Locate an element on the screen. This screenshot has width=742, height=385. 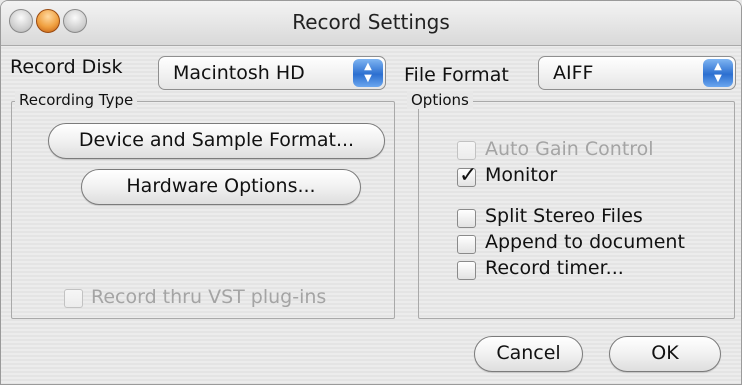
monitor-checkbox: ✓ is located at coordinates (467, 175).